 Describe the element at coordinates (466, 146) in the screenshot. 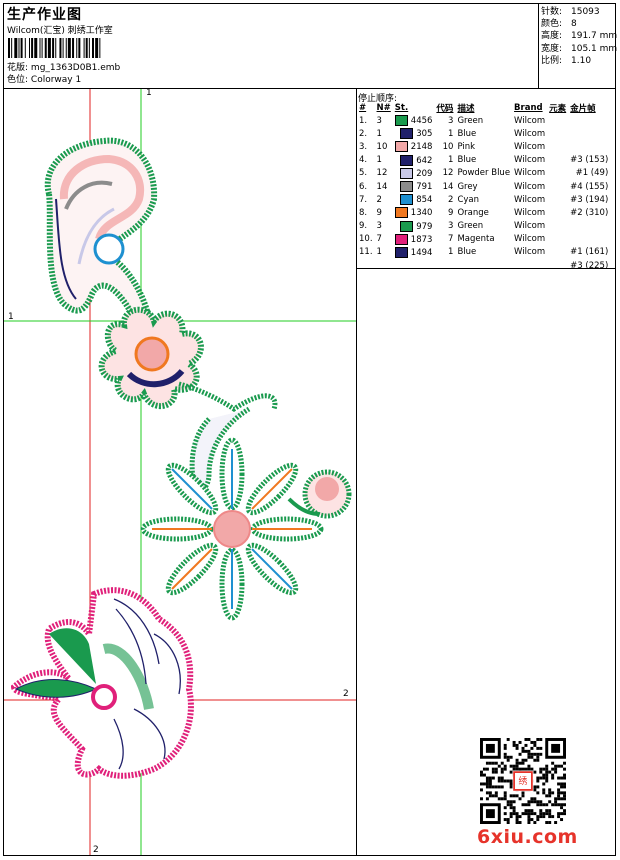

I see `row-desc: Pink` at that location.